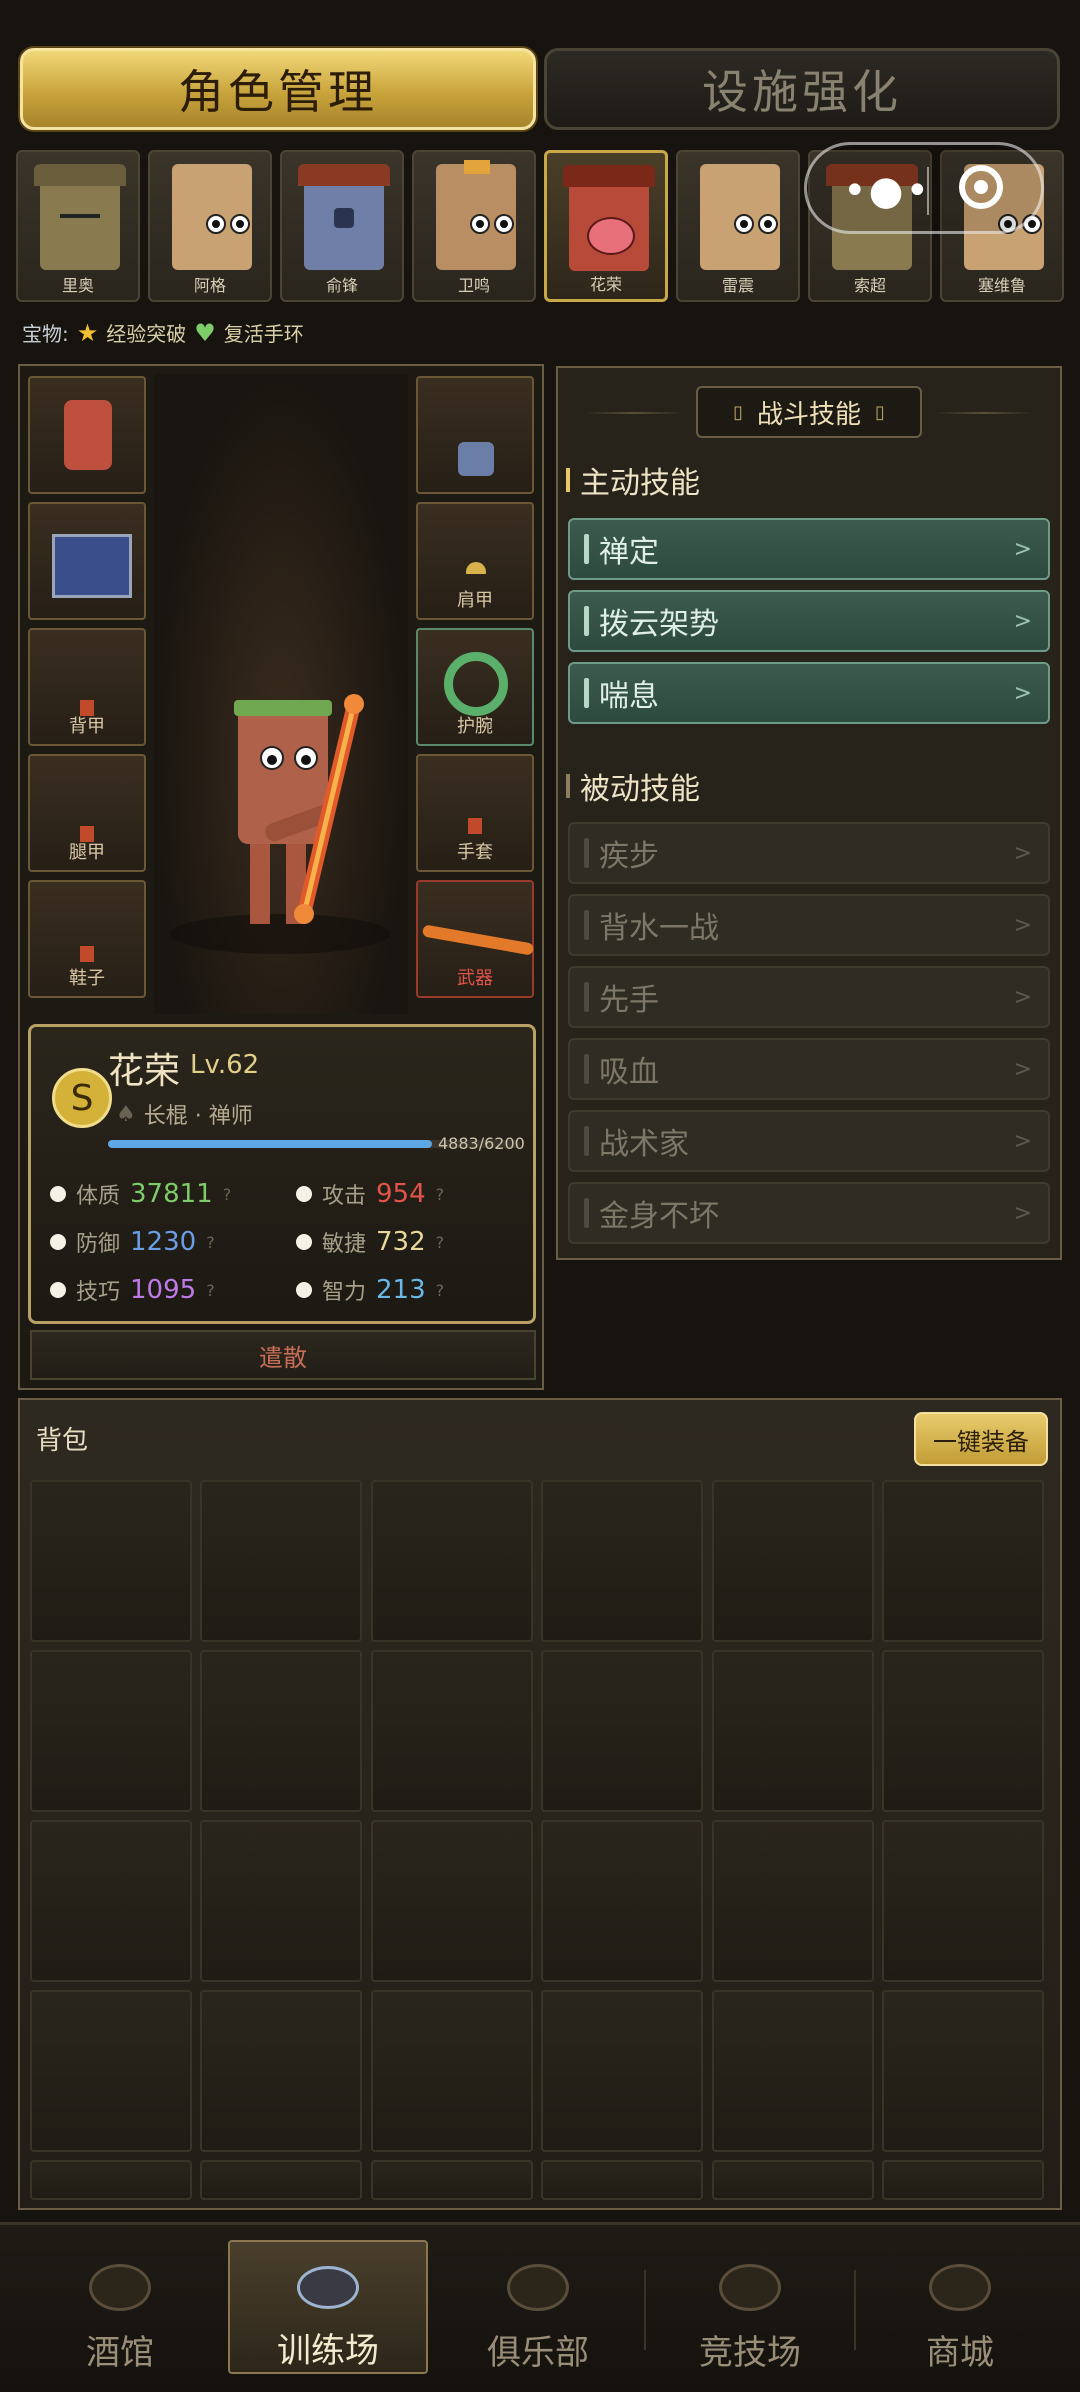 The height and width of the screenshot is (2392, 1080). I want to click on character-card-0: 里奥, so click(78, 226).